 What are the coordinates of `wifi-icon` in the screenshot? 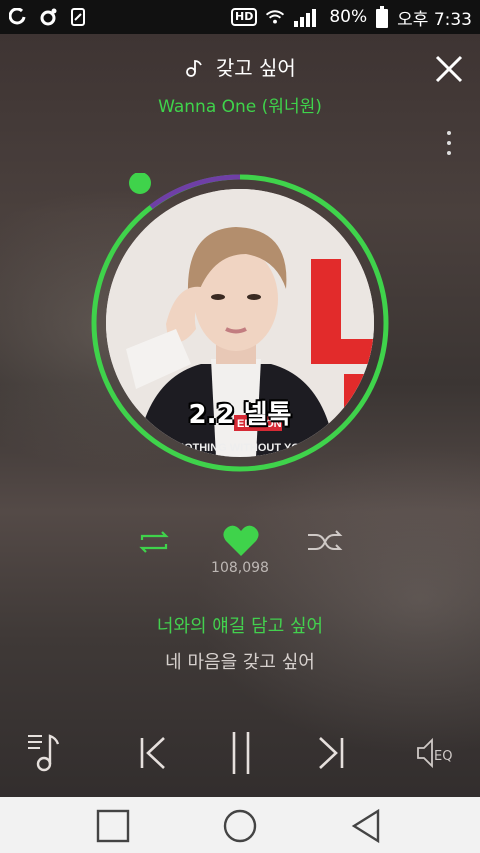 It's located at (275, 17).